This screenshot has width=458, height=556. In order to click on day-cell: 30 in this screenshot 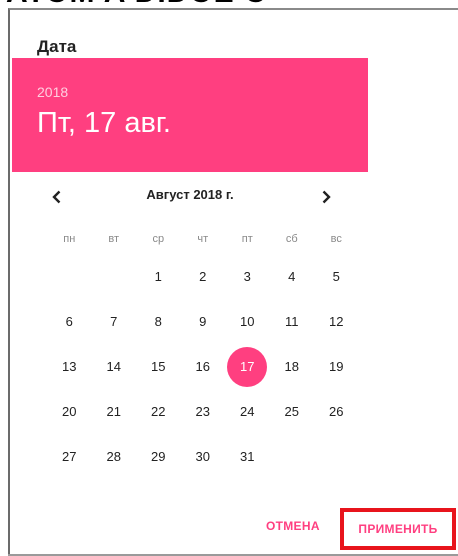, I will do `click(203, 456)`.